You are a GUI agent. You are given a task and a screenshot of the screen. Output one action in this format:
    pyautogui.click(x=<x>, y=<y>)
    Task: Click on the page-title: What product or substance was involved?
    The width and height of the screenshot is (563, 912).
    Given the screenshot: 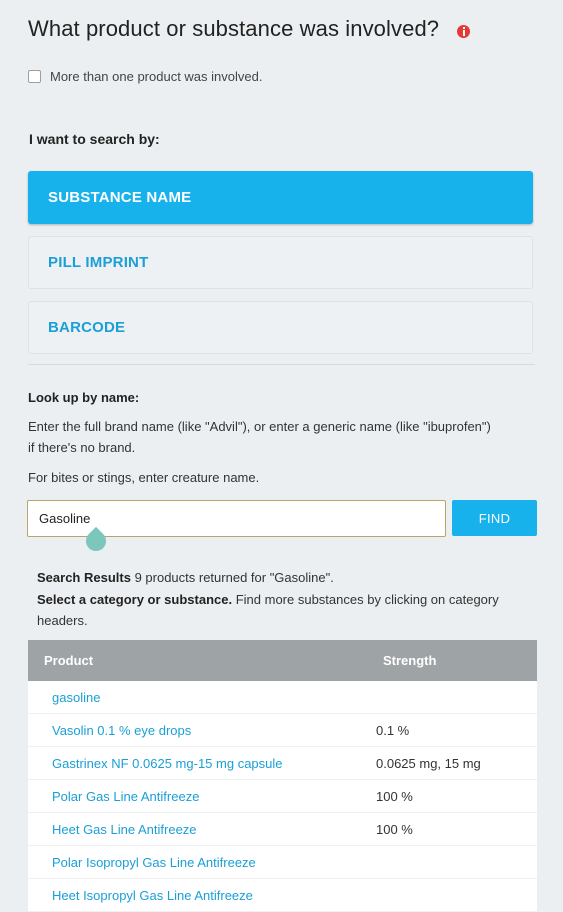 What is the action you would take?
    pyautogui.click(x=234, y=28)
    